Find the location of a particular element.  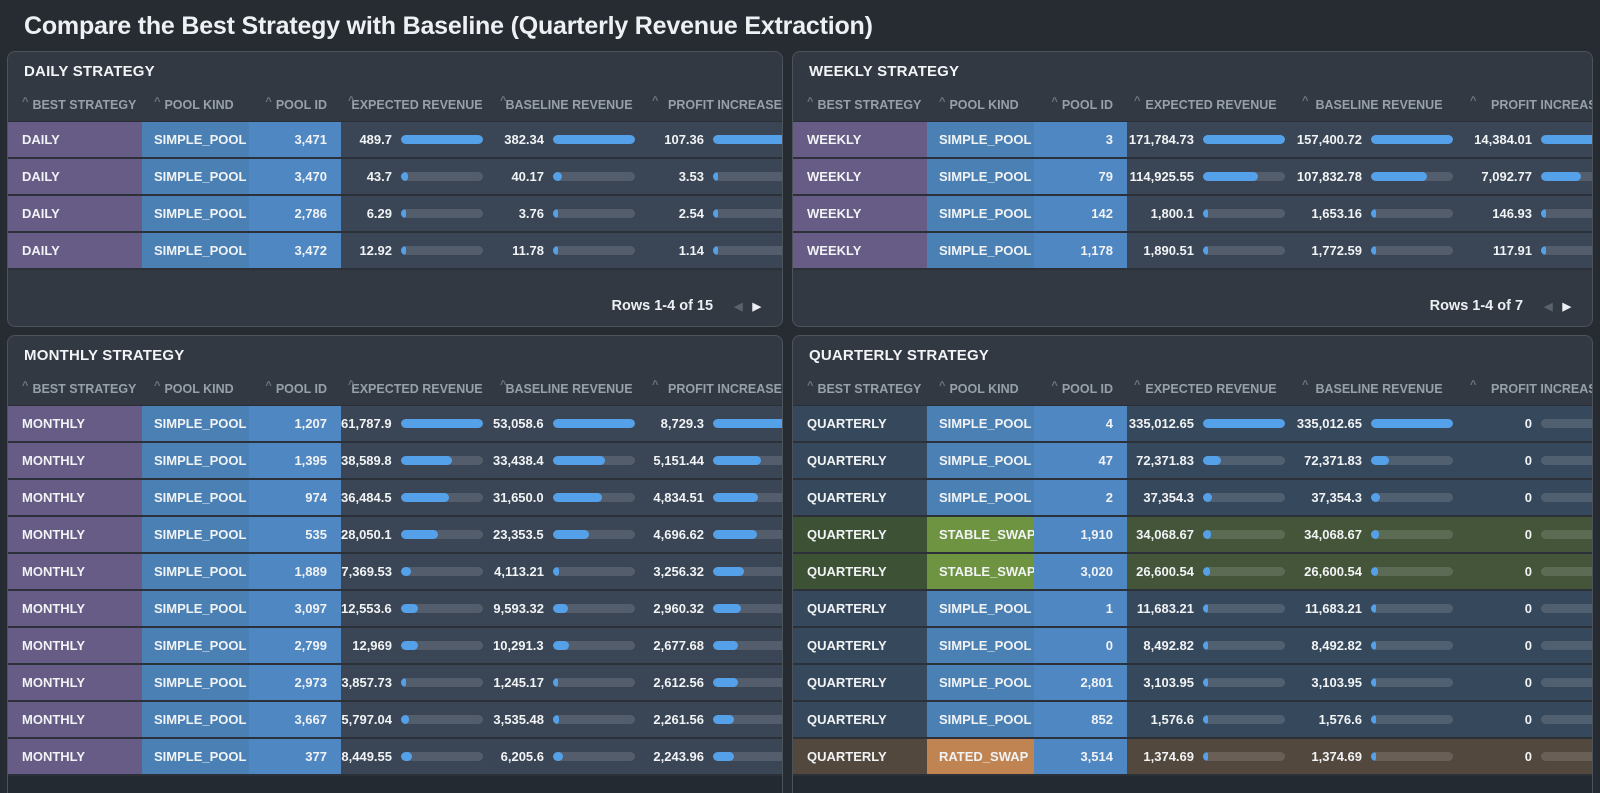

baseline-value: 1,653.16 is located at coordinates (1336, 213).